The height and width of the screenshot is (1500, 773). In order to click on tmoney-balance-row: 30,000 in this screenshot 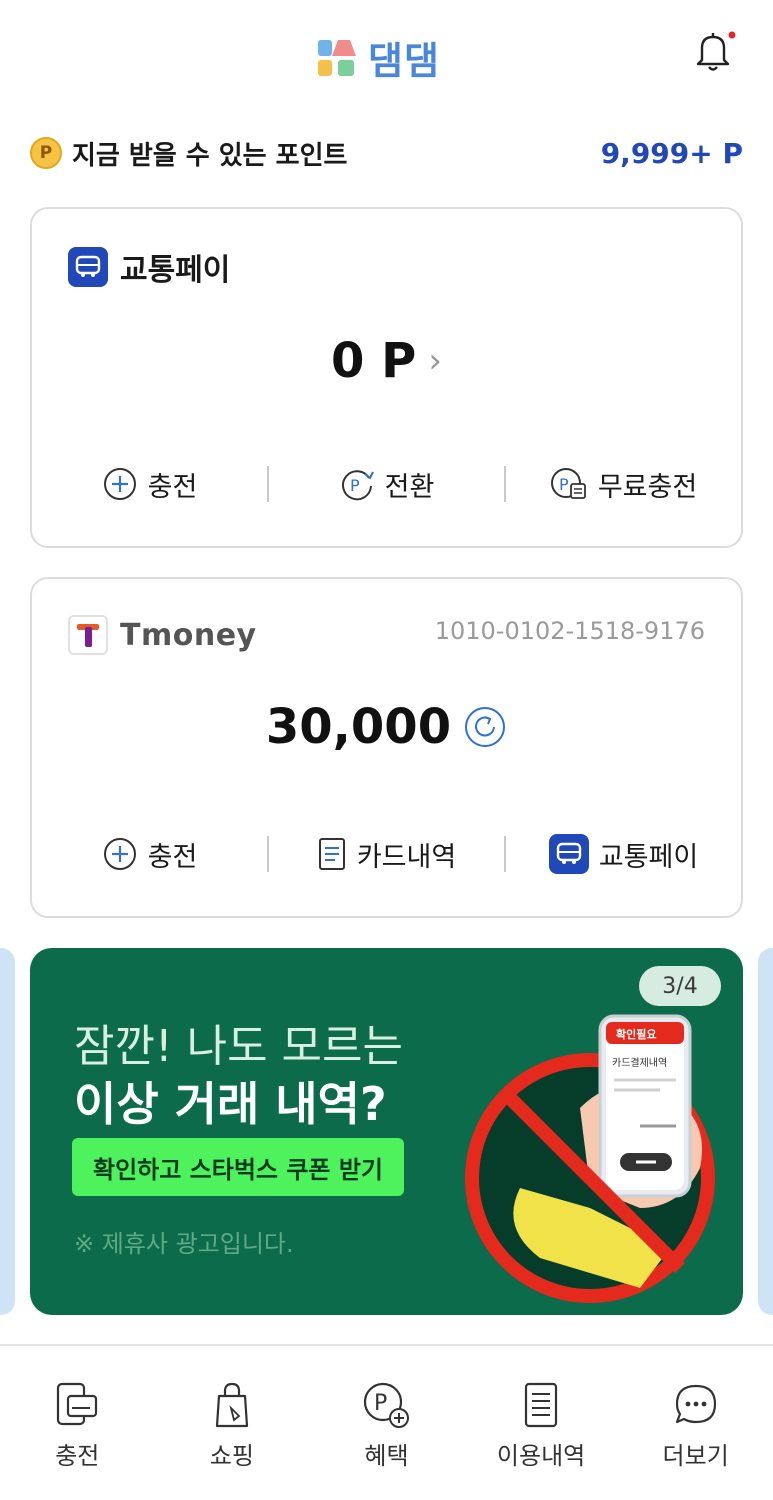, I will do `click(386, 727)`.